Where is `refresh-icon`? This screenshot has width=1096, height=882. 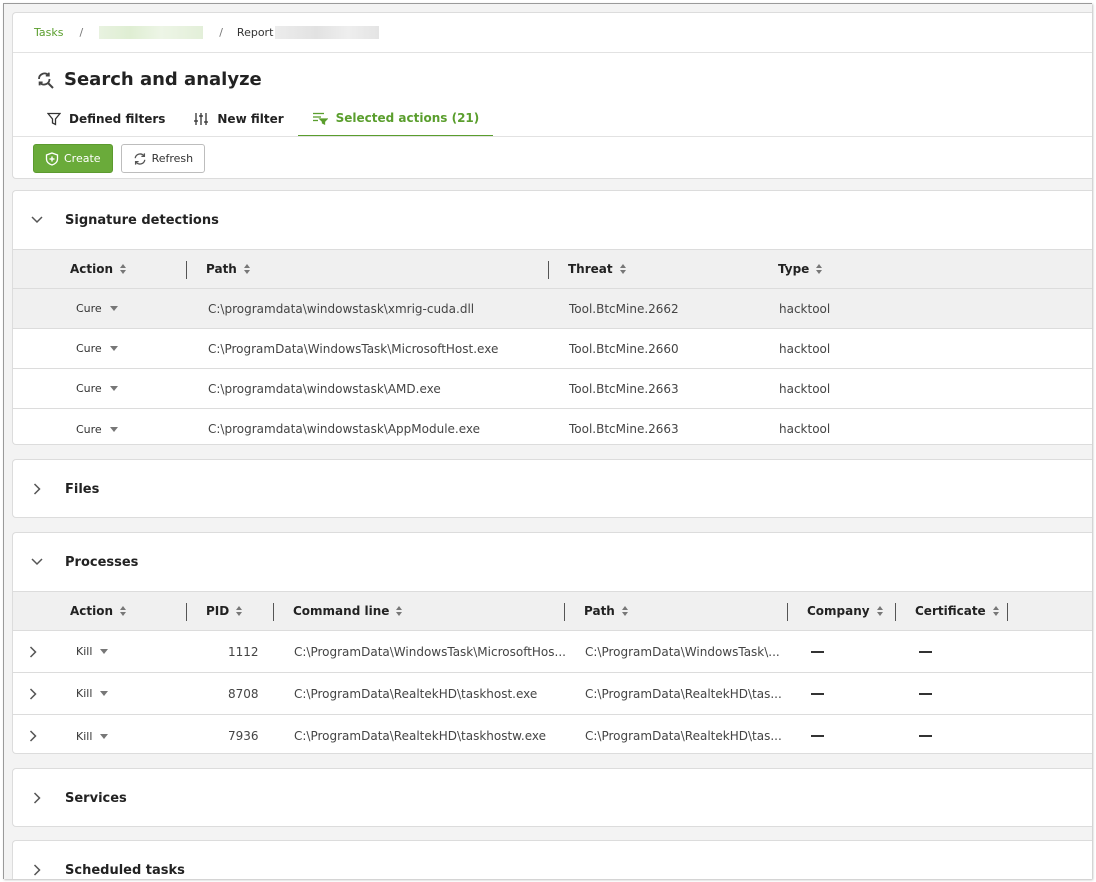
refresh-icon is located at coordinates (140, 158).